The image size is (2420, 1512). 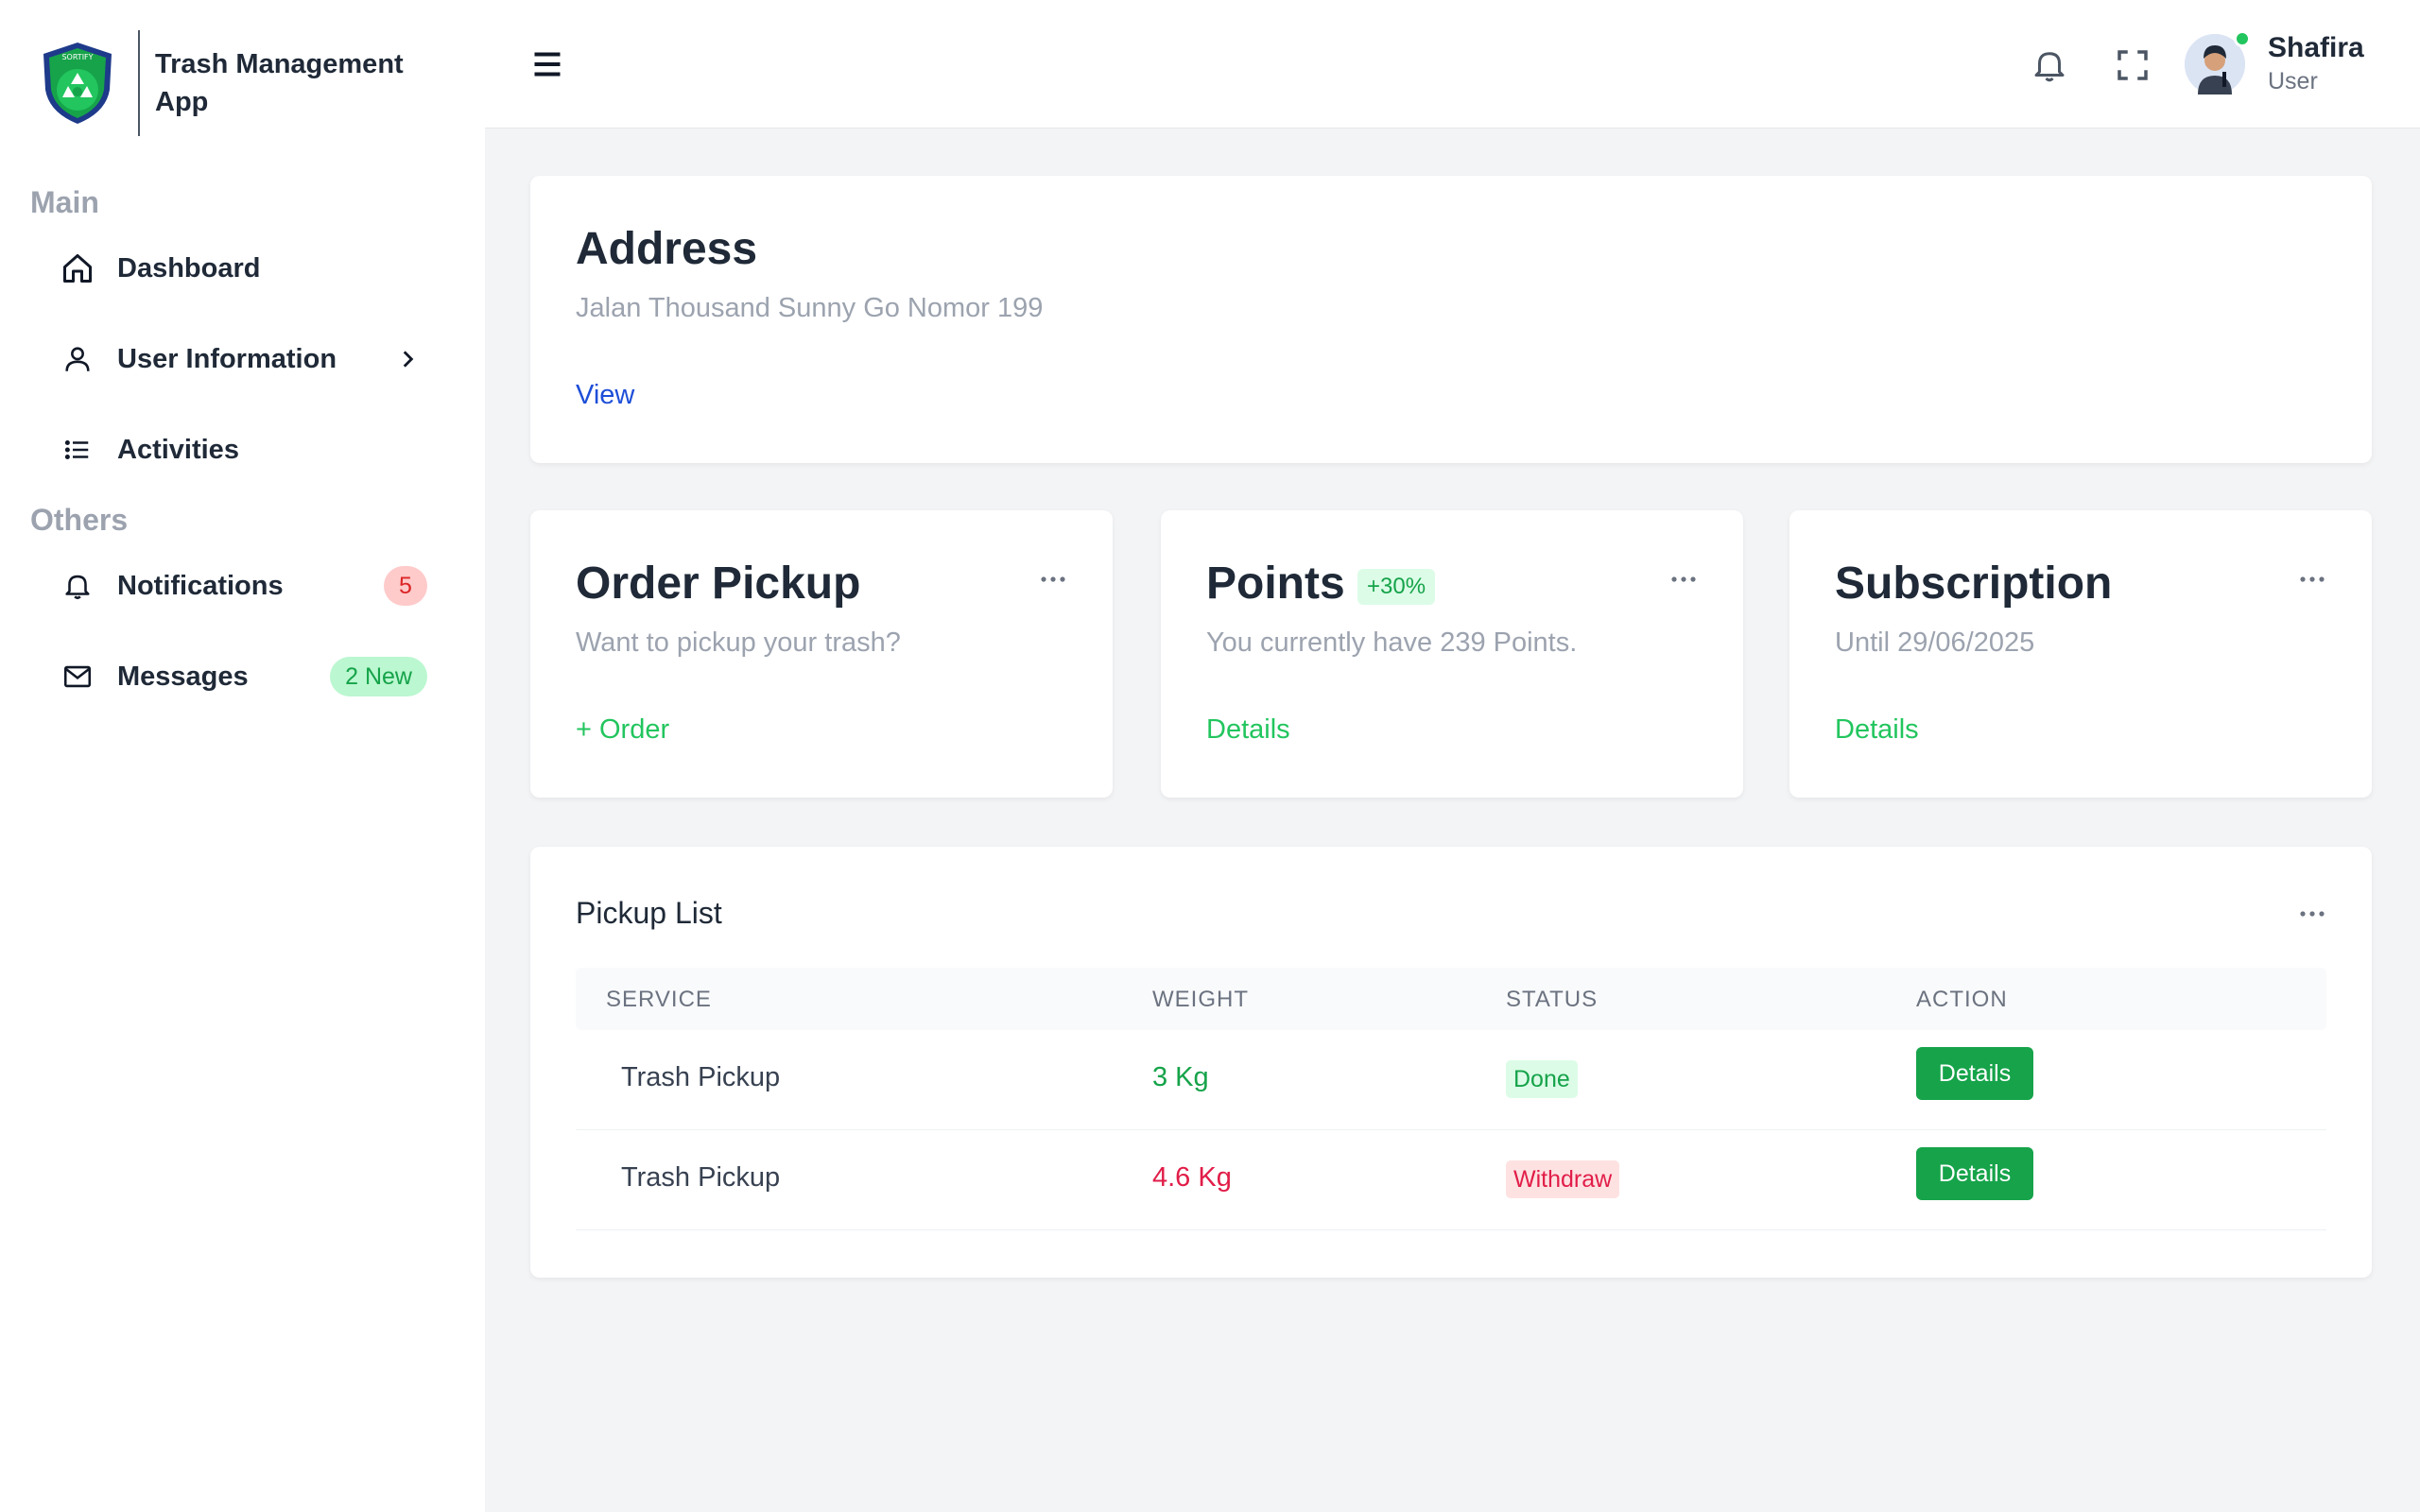 What do you see at coordinates (1392, 642) in the screenshot?
I see `card-subtitle: You currently have 239 Points.` at bounding box center [1392, 642].